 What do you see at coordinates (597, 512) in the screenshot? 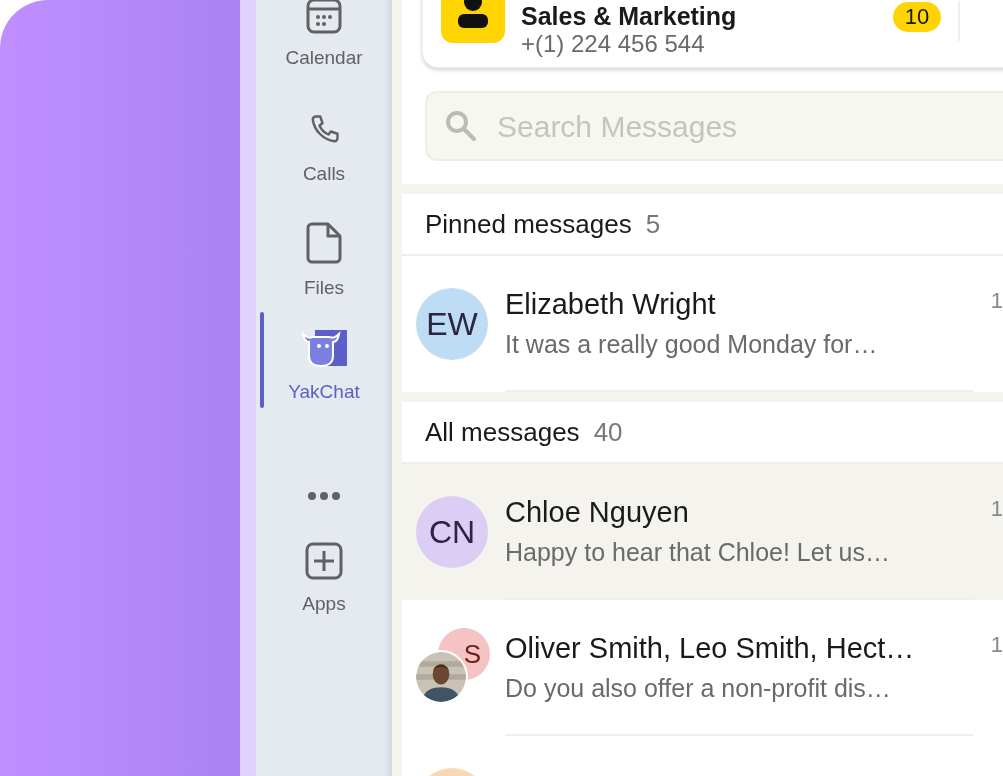
I see `contact-name: Chloe Nguyen` at bounding box center [597, 512].